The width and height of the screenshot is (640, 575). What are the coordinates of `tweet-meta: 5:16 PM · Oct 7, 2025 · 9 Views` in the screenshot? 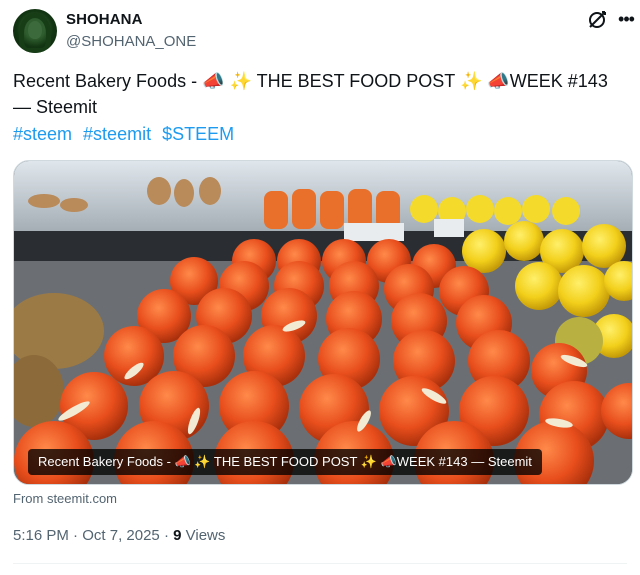 It's located at (119, 535).